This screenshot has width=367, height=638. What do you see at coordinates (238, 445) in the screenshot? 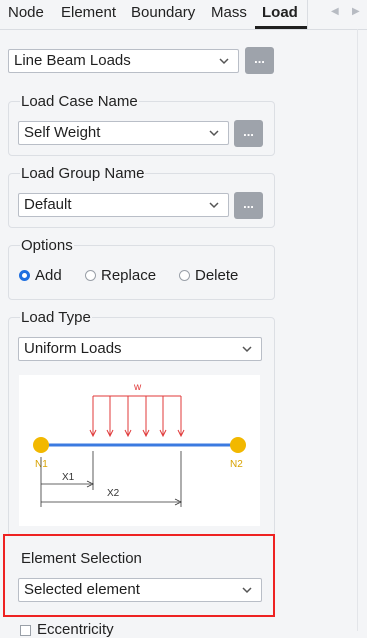
I see `node-n2` at bounding box center [238, 445].